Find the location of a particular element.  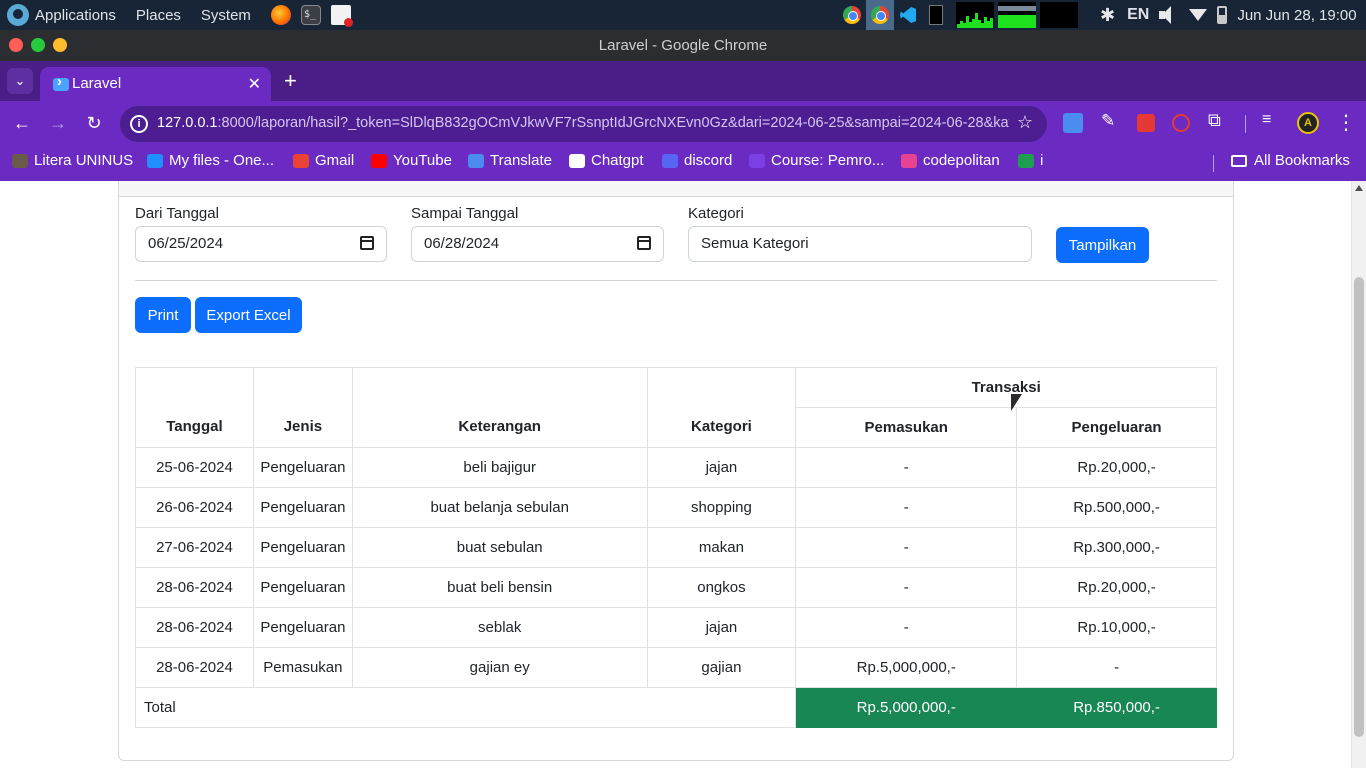

total-pengeluaran: Rp.850,000,- is located at coordinates (1116, 707).